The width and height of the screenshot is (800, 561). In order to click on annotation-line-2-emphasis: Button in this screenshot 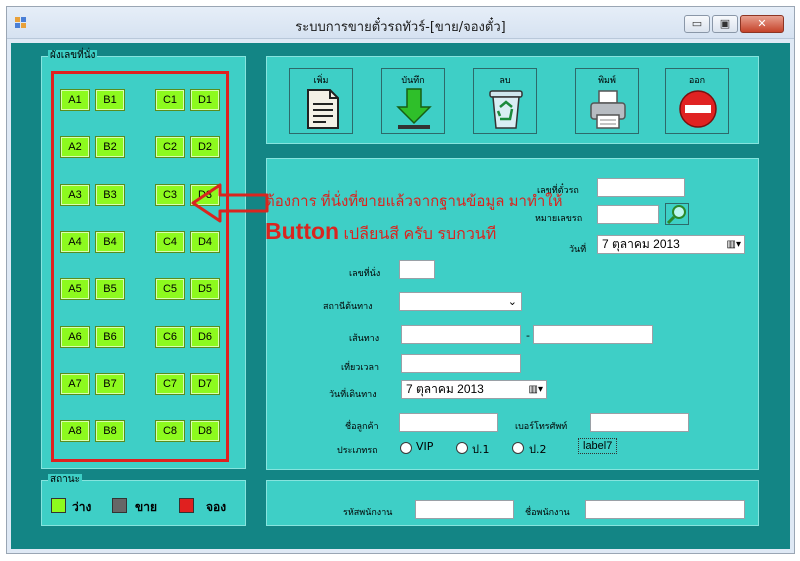, I will do `click(302, 231)`.